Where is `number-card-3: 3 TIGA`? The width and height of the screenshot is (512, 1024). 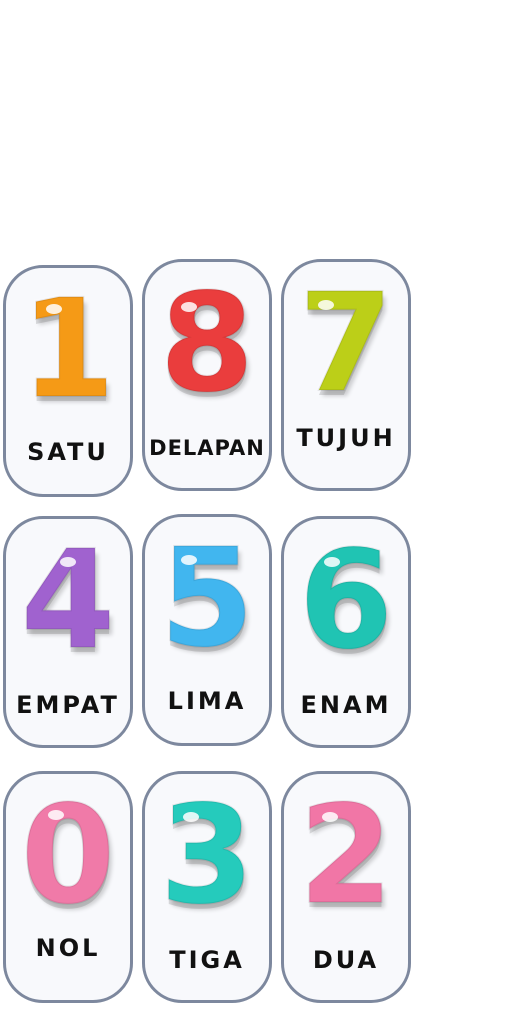 number-card-3: 3 TIGA is located at coordinates (207, 887).